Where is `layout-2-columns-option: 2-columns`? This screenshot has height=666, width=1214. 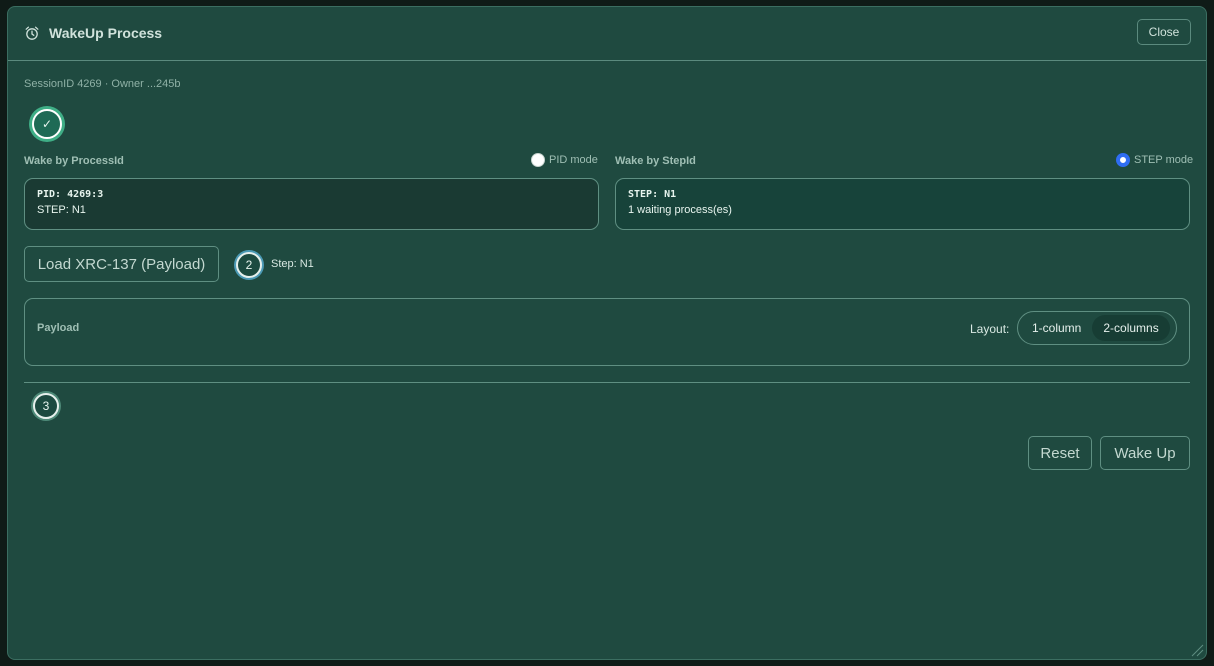
layout-2-columns-option: 2-columns is located at coordinates (1131, 328).